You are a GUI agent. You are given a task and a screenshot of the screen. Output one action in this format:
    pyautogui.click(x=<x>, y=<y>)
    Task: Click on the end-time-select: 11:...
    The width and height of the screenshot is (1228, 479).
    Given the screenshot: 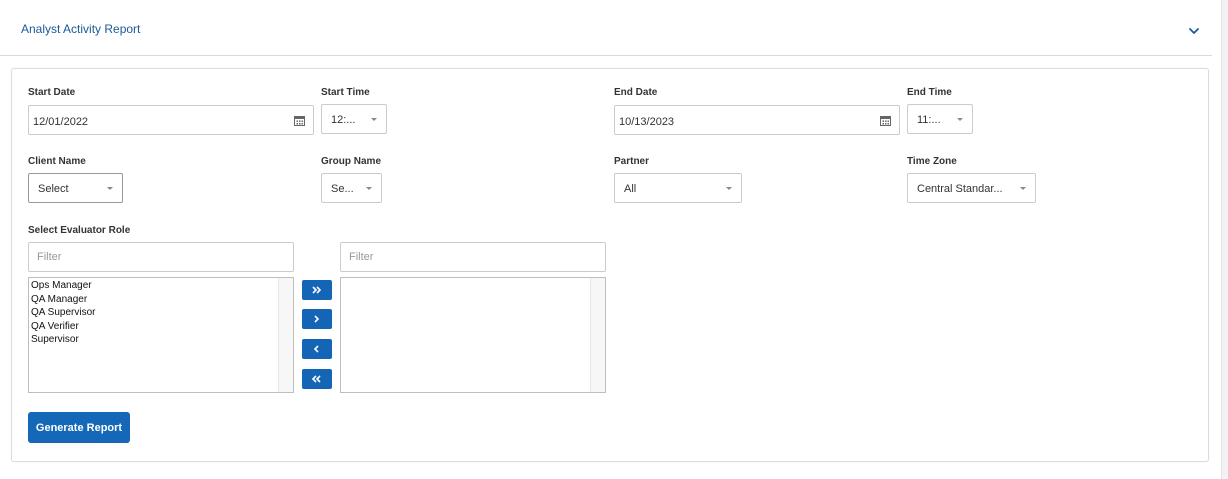 What is the action you would take?
    pyautogui.click(x=940, y=119)
    